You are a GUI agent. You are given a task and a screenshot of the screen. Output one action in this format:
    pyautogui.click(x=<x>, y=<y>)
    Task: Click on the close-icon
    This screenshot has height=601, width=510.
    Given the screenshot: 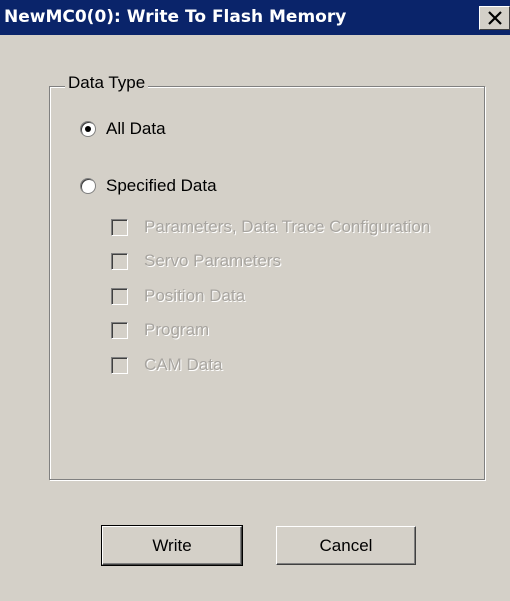 What is the action you would take?
    pyautogui.click(x=495, y=18)
    